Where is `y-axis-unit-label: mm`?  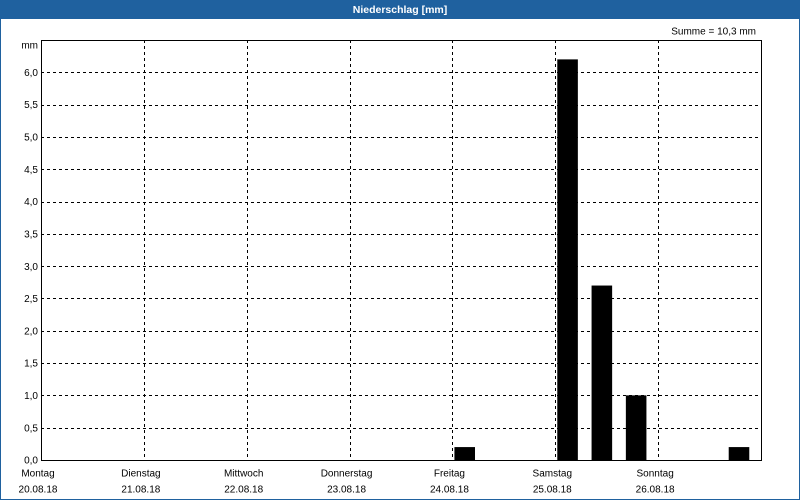
y-axis-unit-label: mm is located at coordinates (29, 46).